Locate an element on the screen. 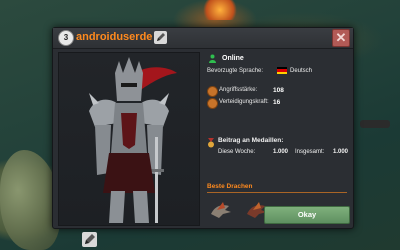 The image size is (400, 250). attack-value: 108 is located at coordinates (278, 90).